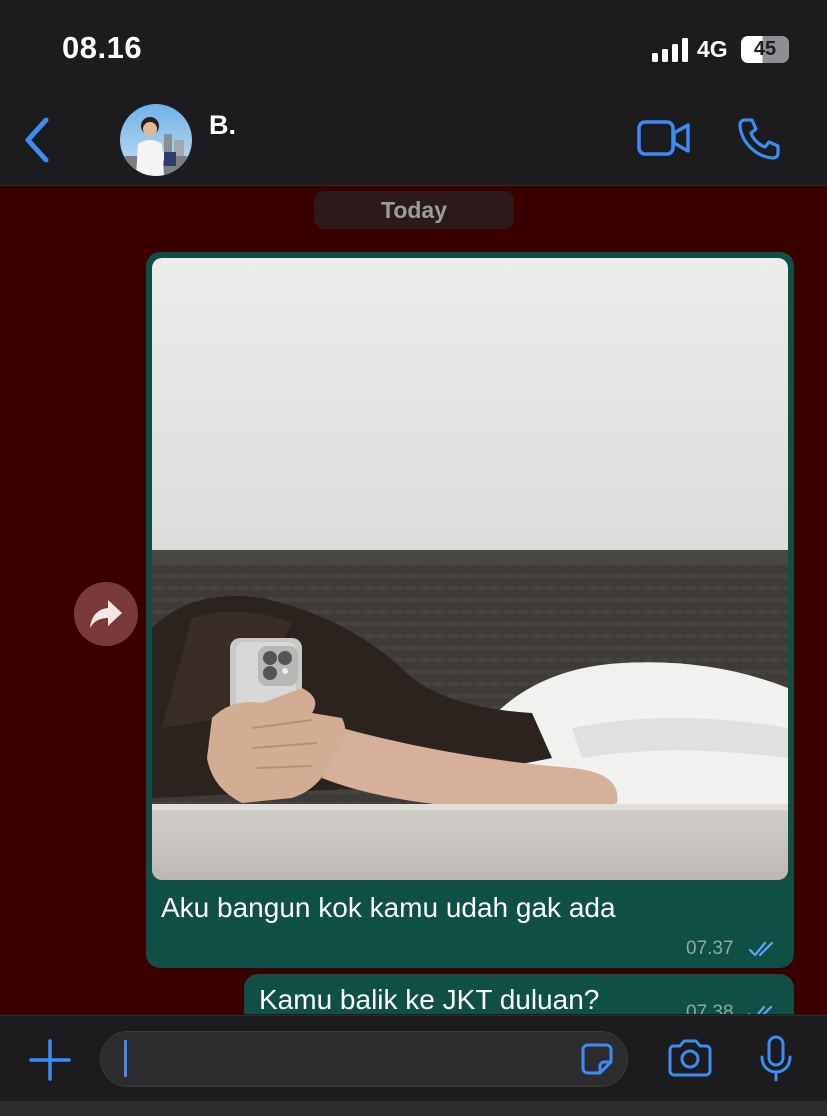 This screenshot has width=827, height=1116. I want to click on network-type: 4G, so click(712, 49).